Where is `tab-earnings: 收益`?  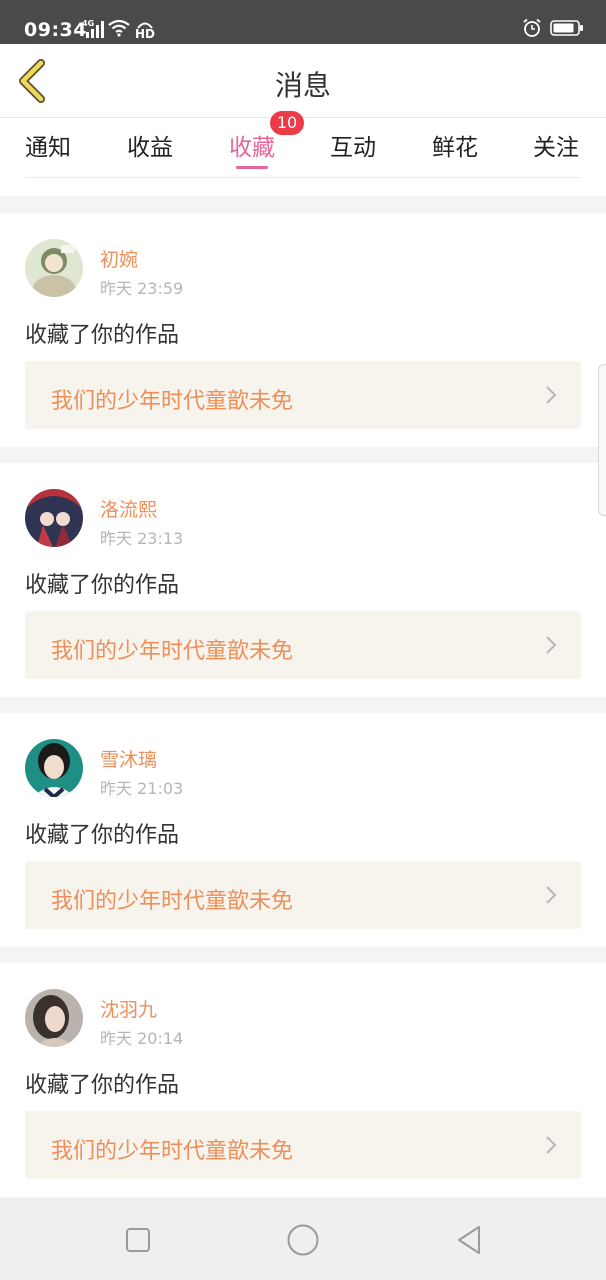 tab-earnings: 收益 is located at coordinates (150, 145).